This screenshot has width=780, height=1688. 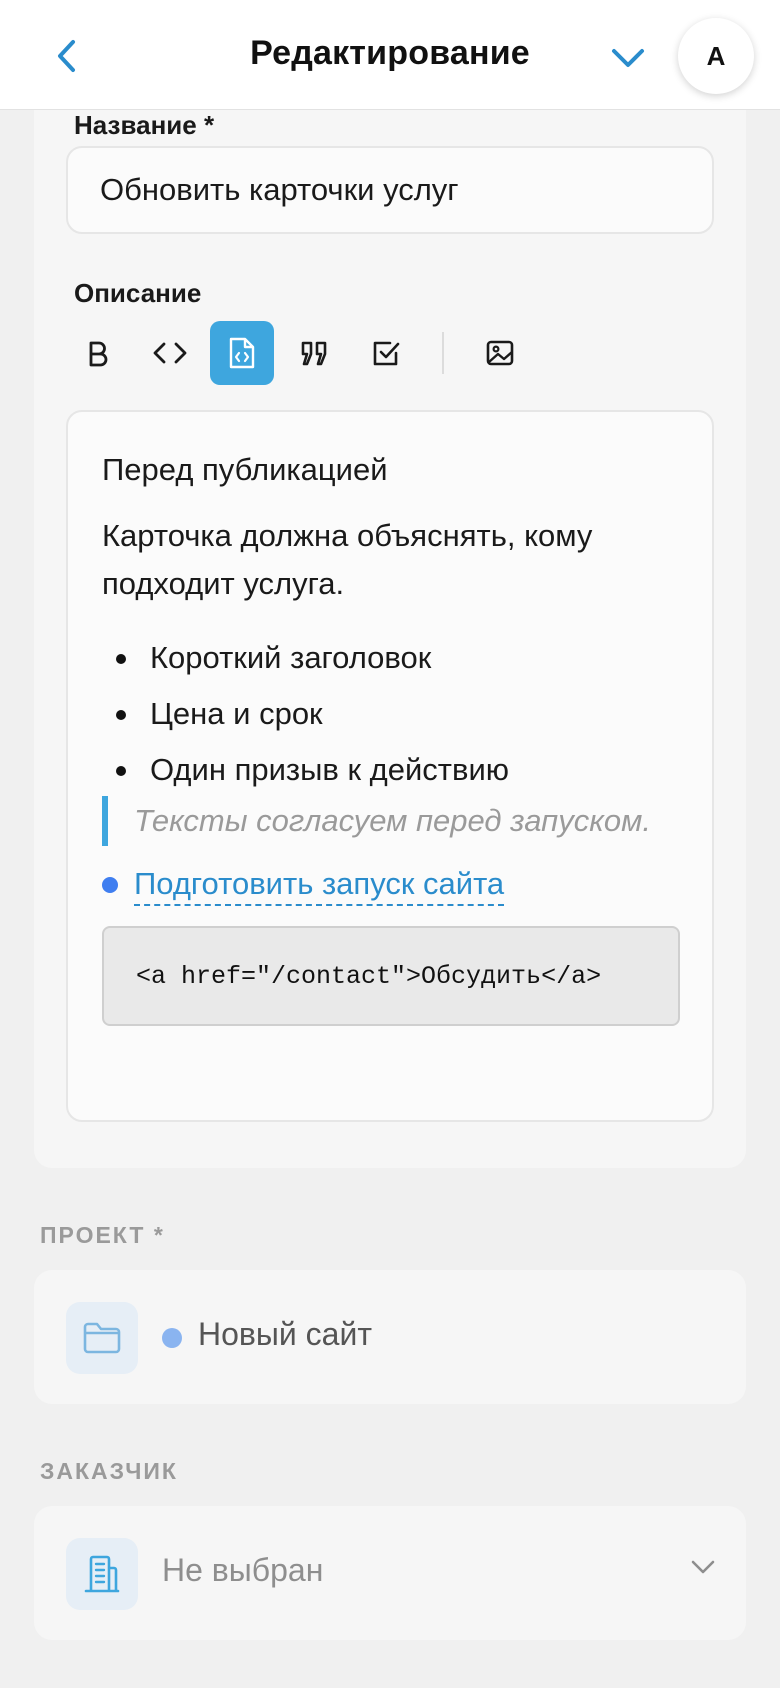 What do you see at coordinates (390, 1337) in the screenshot?
I see `project-selector: Новый сайт` at bounding box center [390, 1337].